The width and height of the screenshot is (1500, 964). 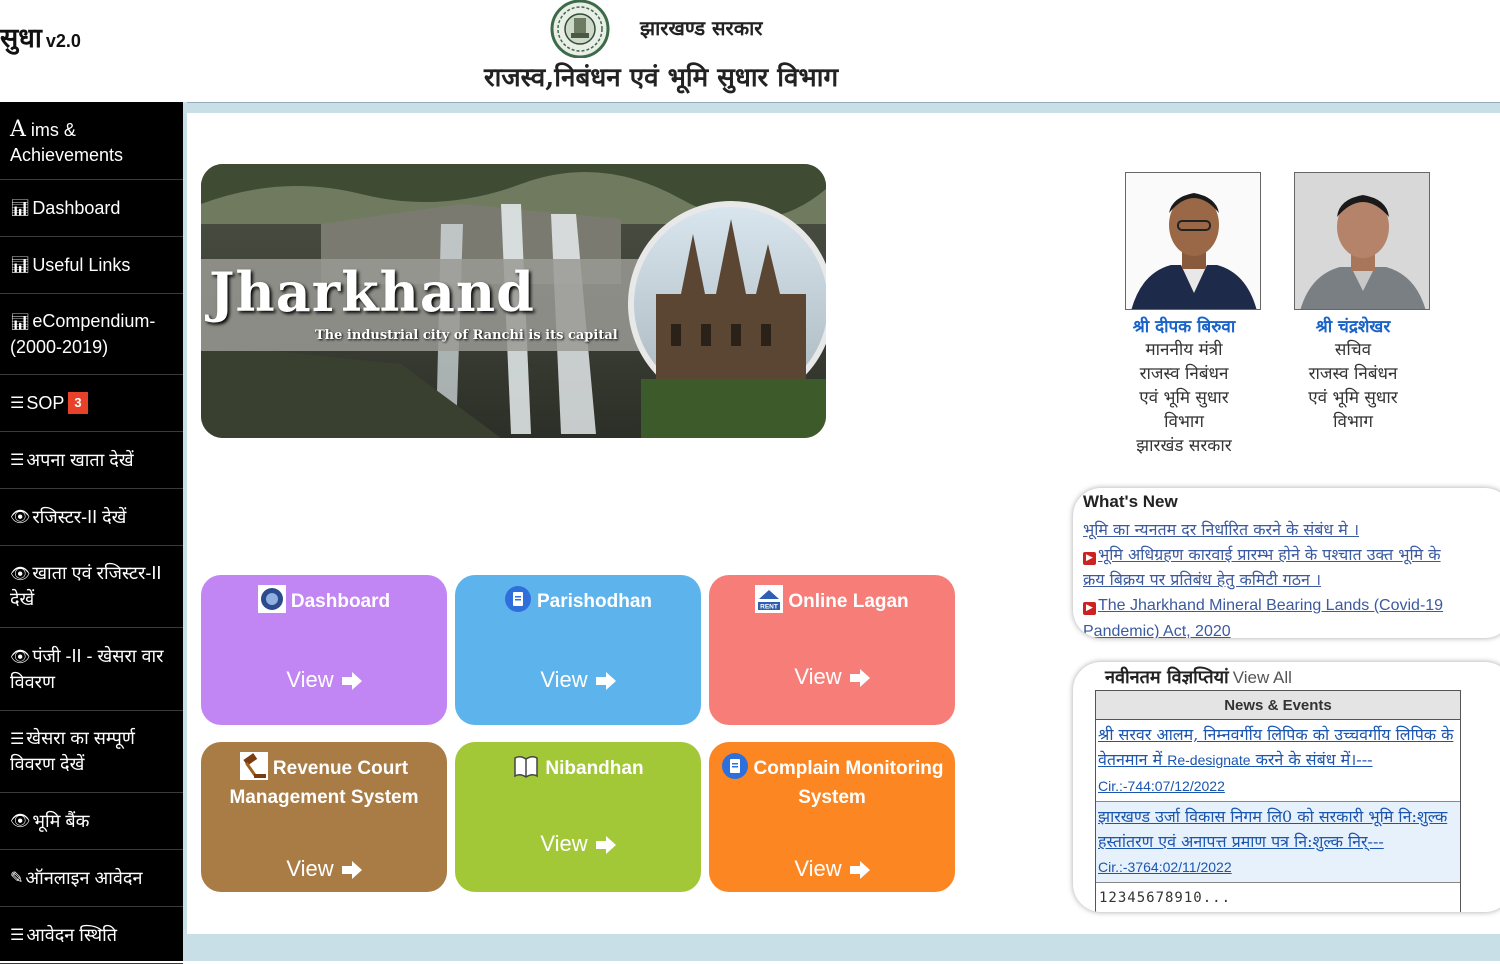 I want to click on designation-line: विभाग, so click(x=1184, y=422).